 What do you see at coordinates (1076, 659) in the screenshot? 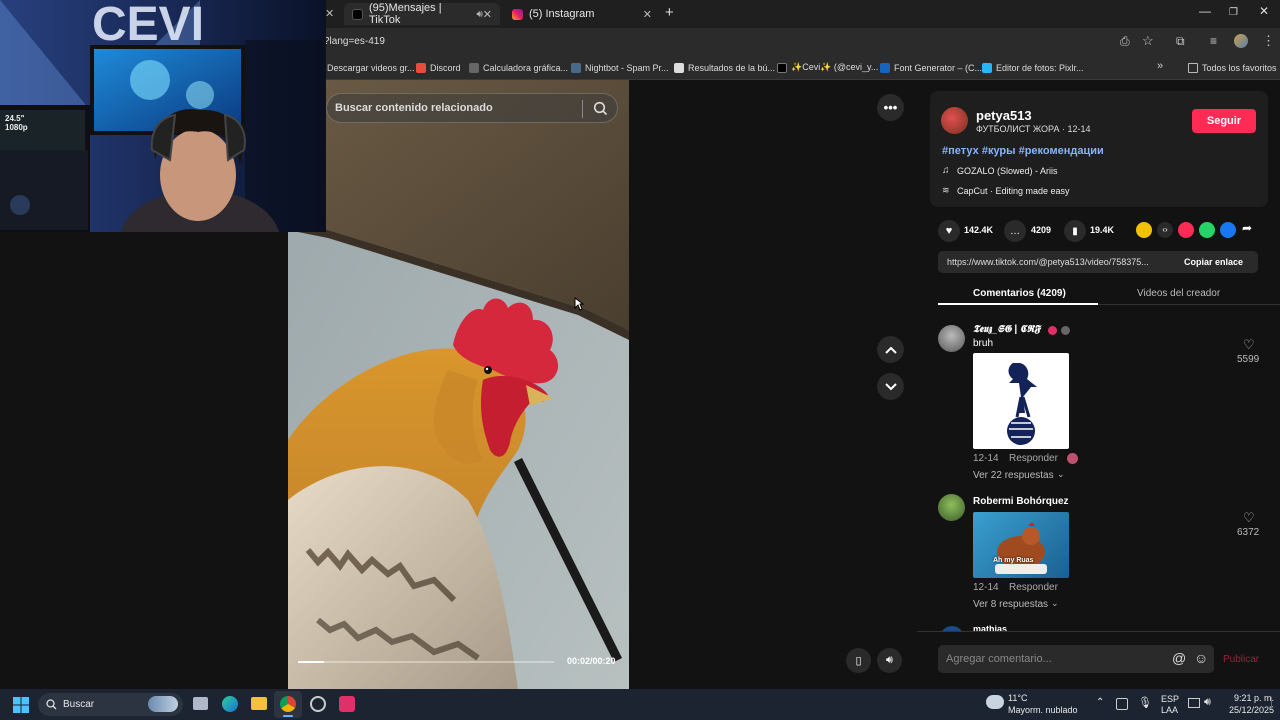
I see `comment-input: Agregar comentario... @ ☺` at bounding box center [1076, 659].